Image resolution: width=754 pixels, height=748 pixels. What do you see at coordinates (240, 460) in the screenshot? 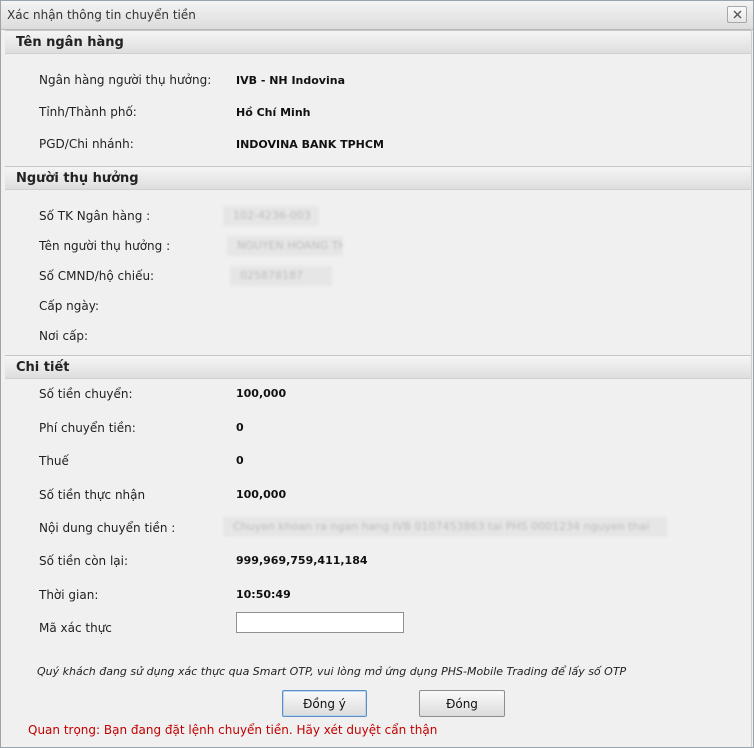
I see `tax-value: 0` at bounding box center [240, 460].